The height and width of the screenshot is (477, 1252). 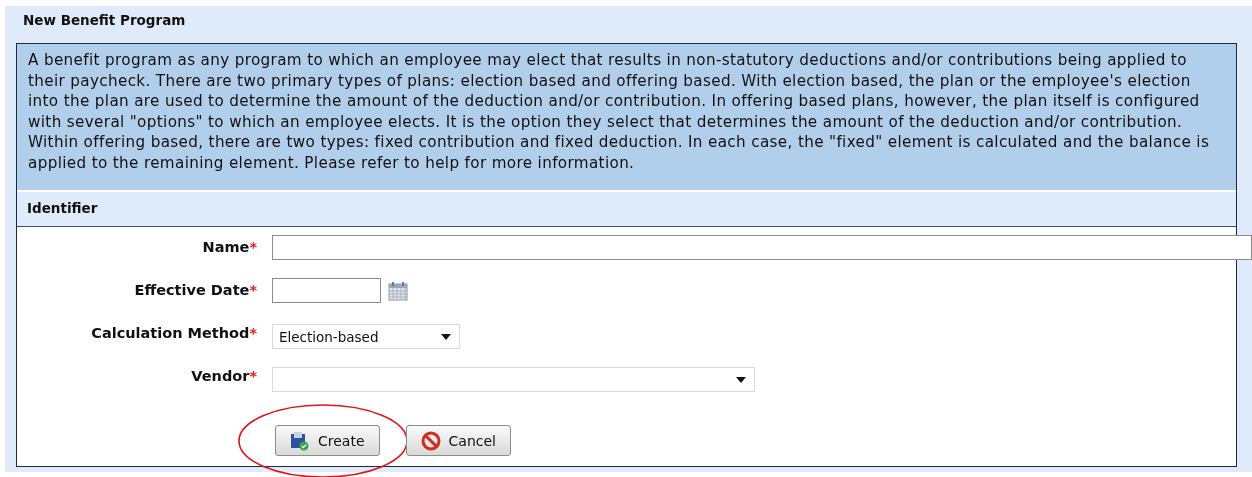 What do you see at coordinates (195, 289) in the screenshot?
I see `field-label: Effective Date*` at bounding box center [195, 289].